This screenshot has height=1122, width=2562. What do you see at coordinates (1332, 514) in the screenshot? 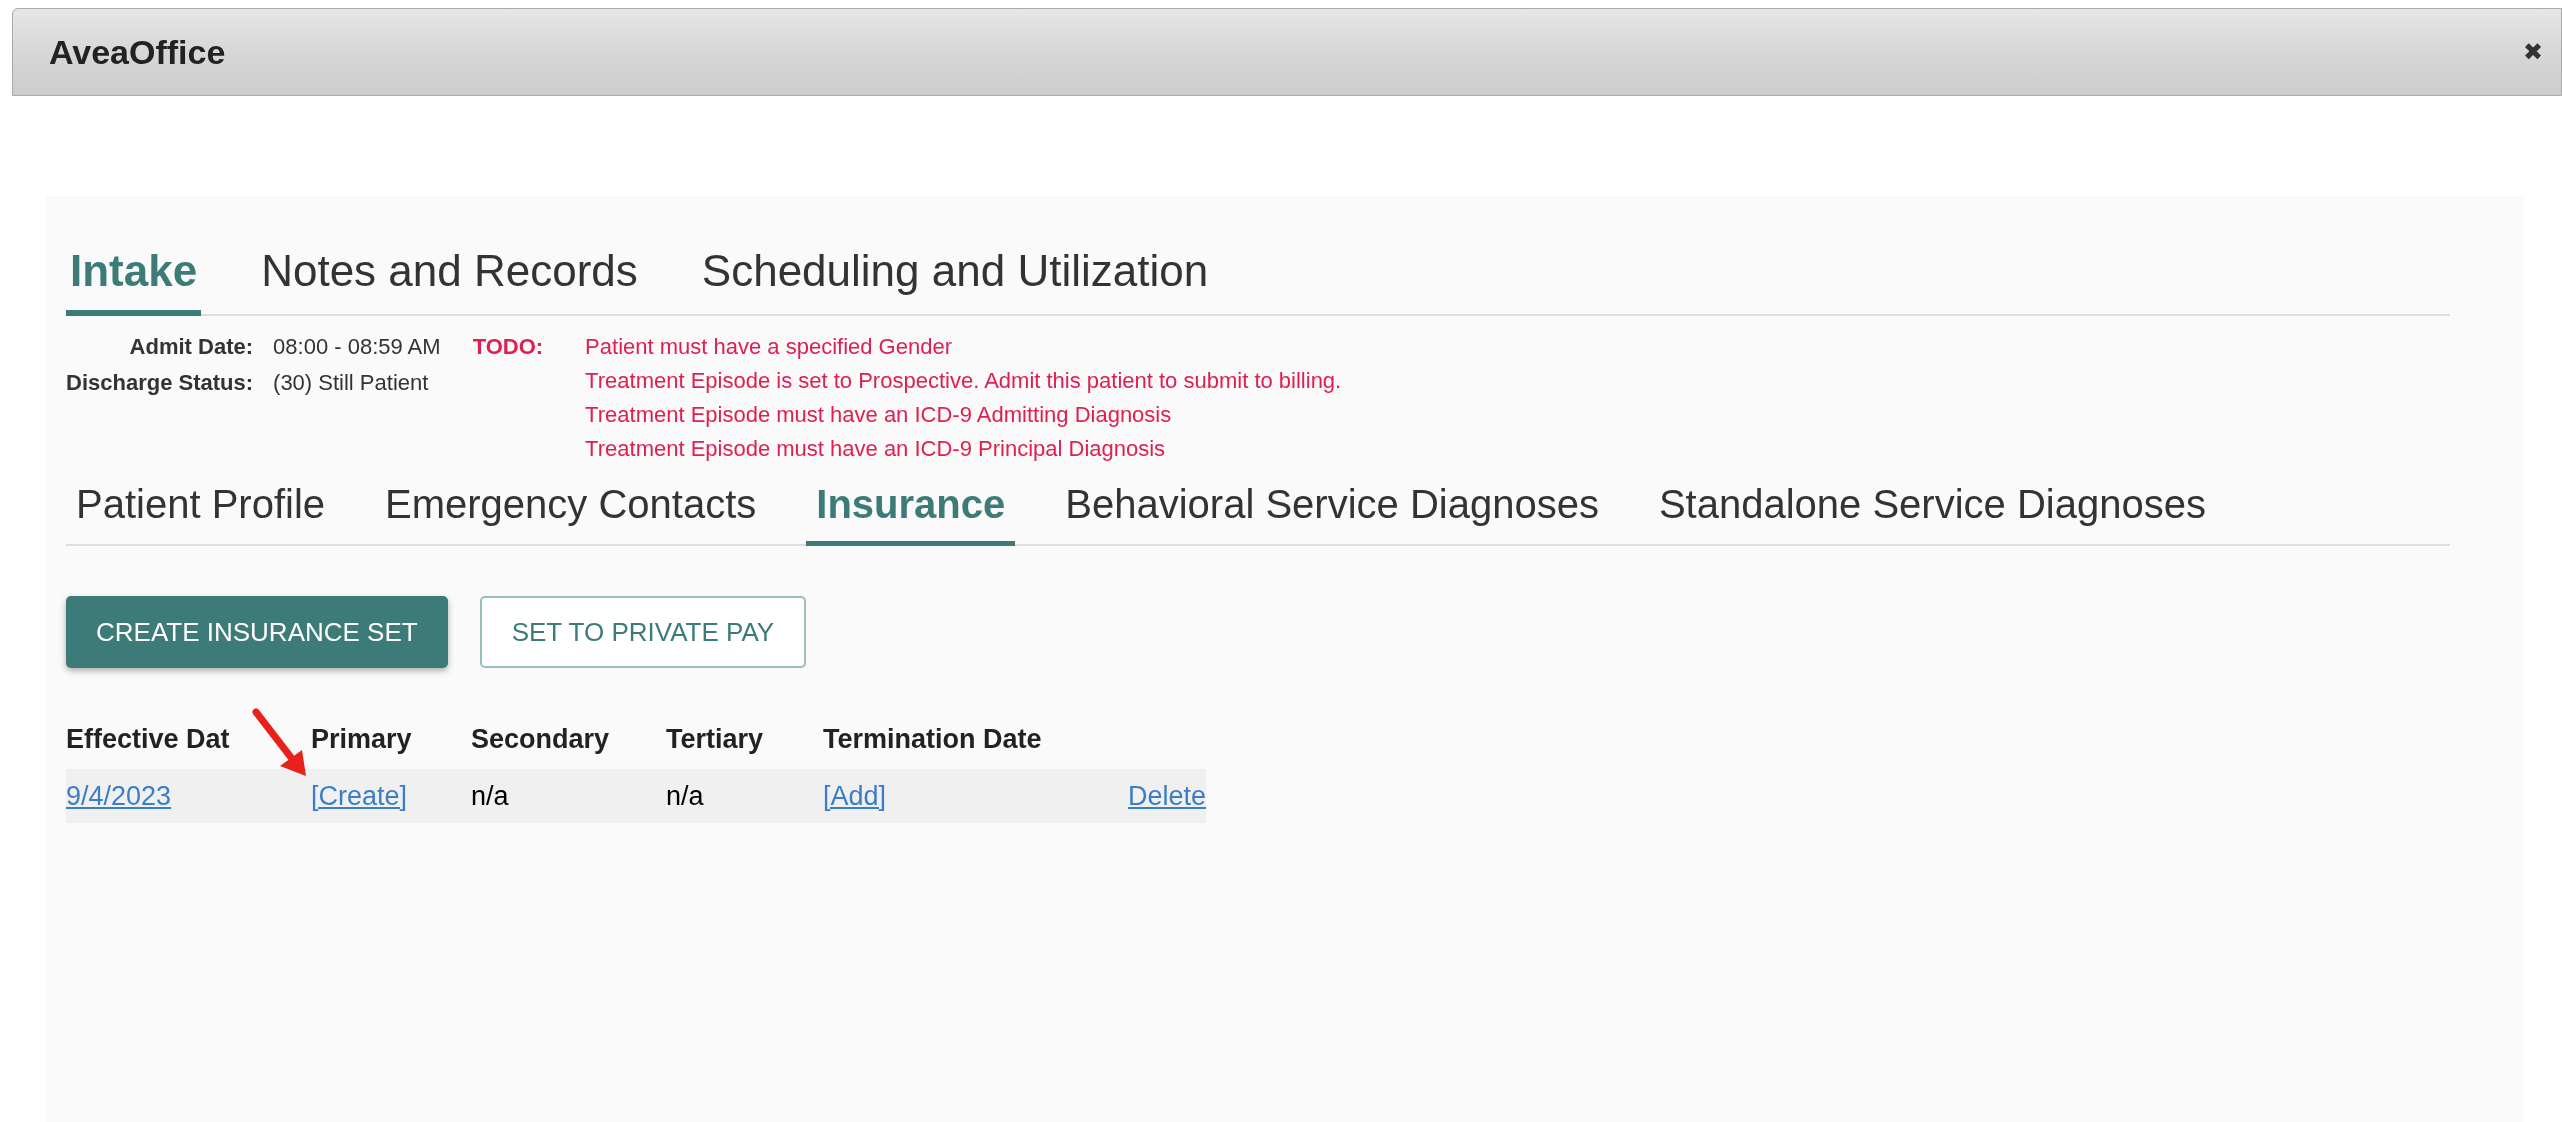
I see `section-tab: Behavioral Service Diagnoses` at bounding box center [1332, 514].